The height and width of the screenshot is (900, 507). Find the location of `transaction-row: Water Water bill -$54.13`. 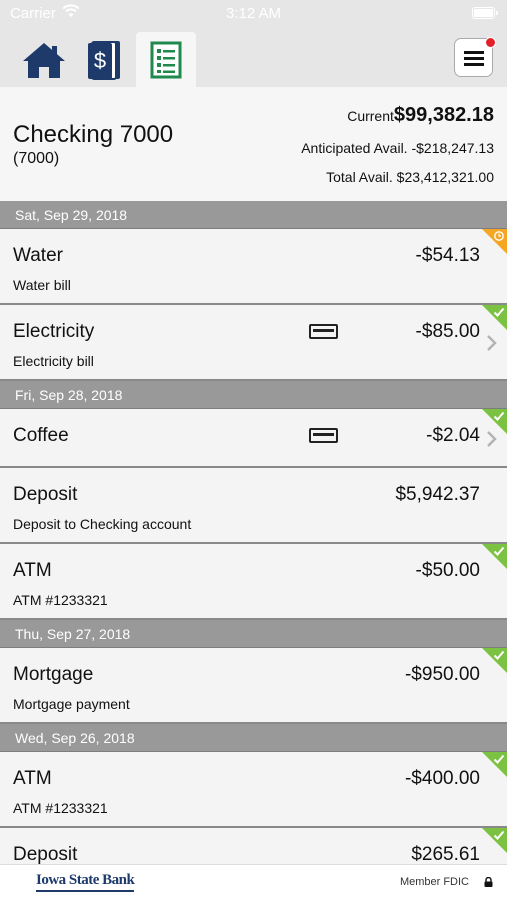

transaction-row: Water Water bill -$54.13 is located at coordinates (253, 267).